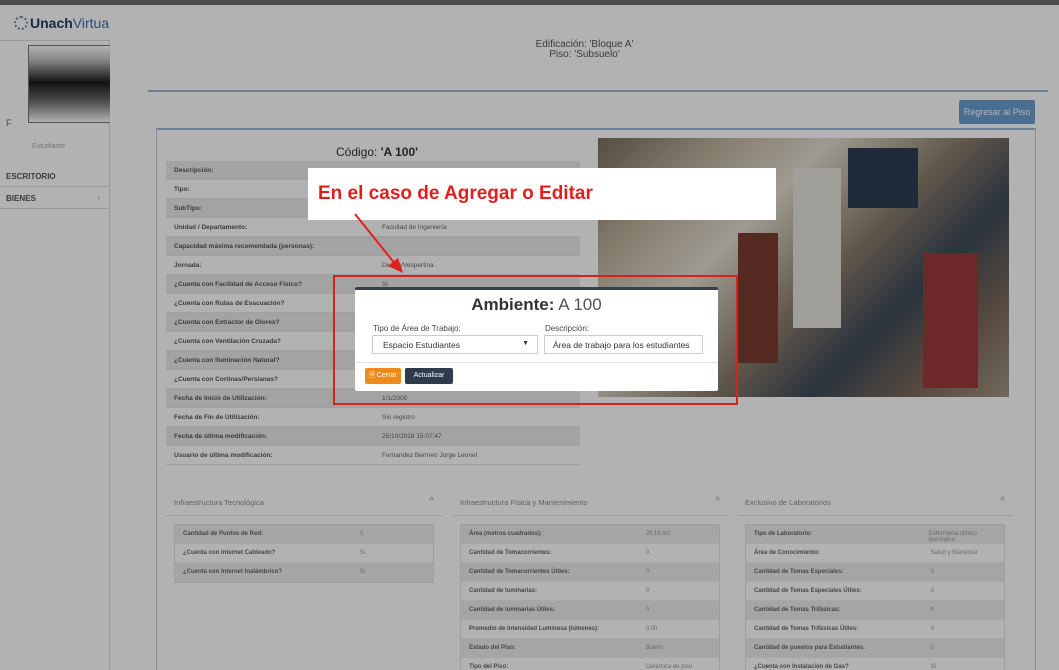 This screenshot has width=1059, height=670. Describe the element at coordinates (378, 243) in the screenshot. I see `annotation-arrow` at that location.